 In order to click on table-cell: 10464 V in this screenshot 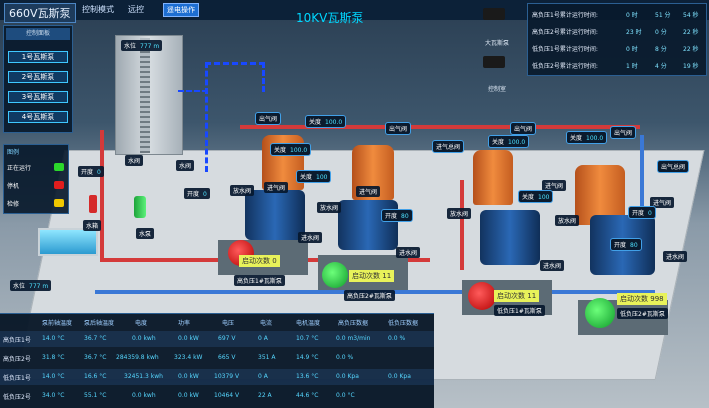, I will do `click(227, 395)`.